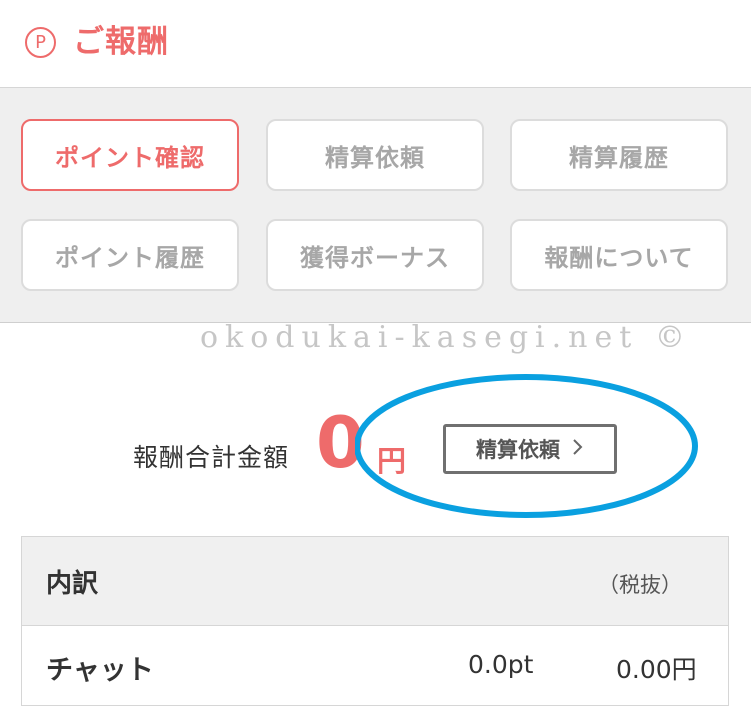 This screenshot has width=751, height=706. I want to click on point-icon: P, so click(40, 42).